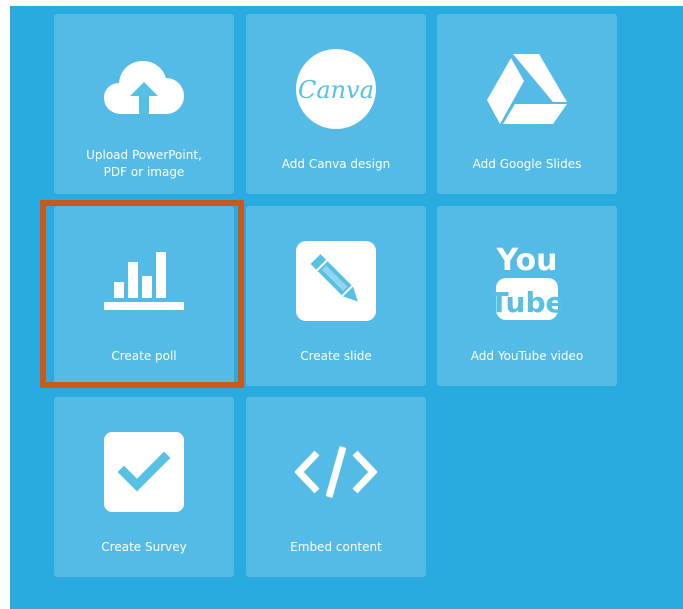 The width and height of the screenshot is (683, 609). I want to click on embed-content-tile: Embed content, so click(336, 487).